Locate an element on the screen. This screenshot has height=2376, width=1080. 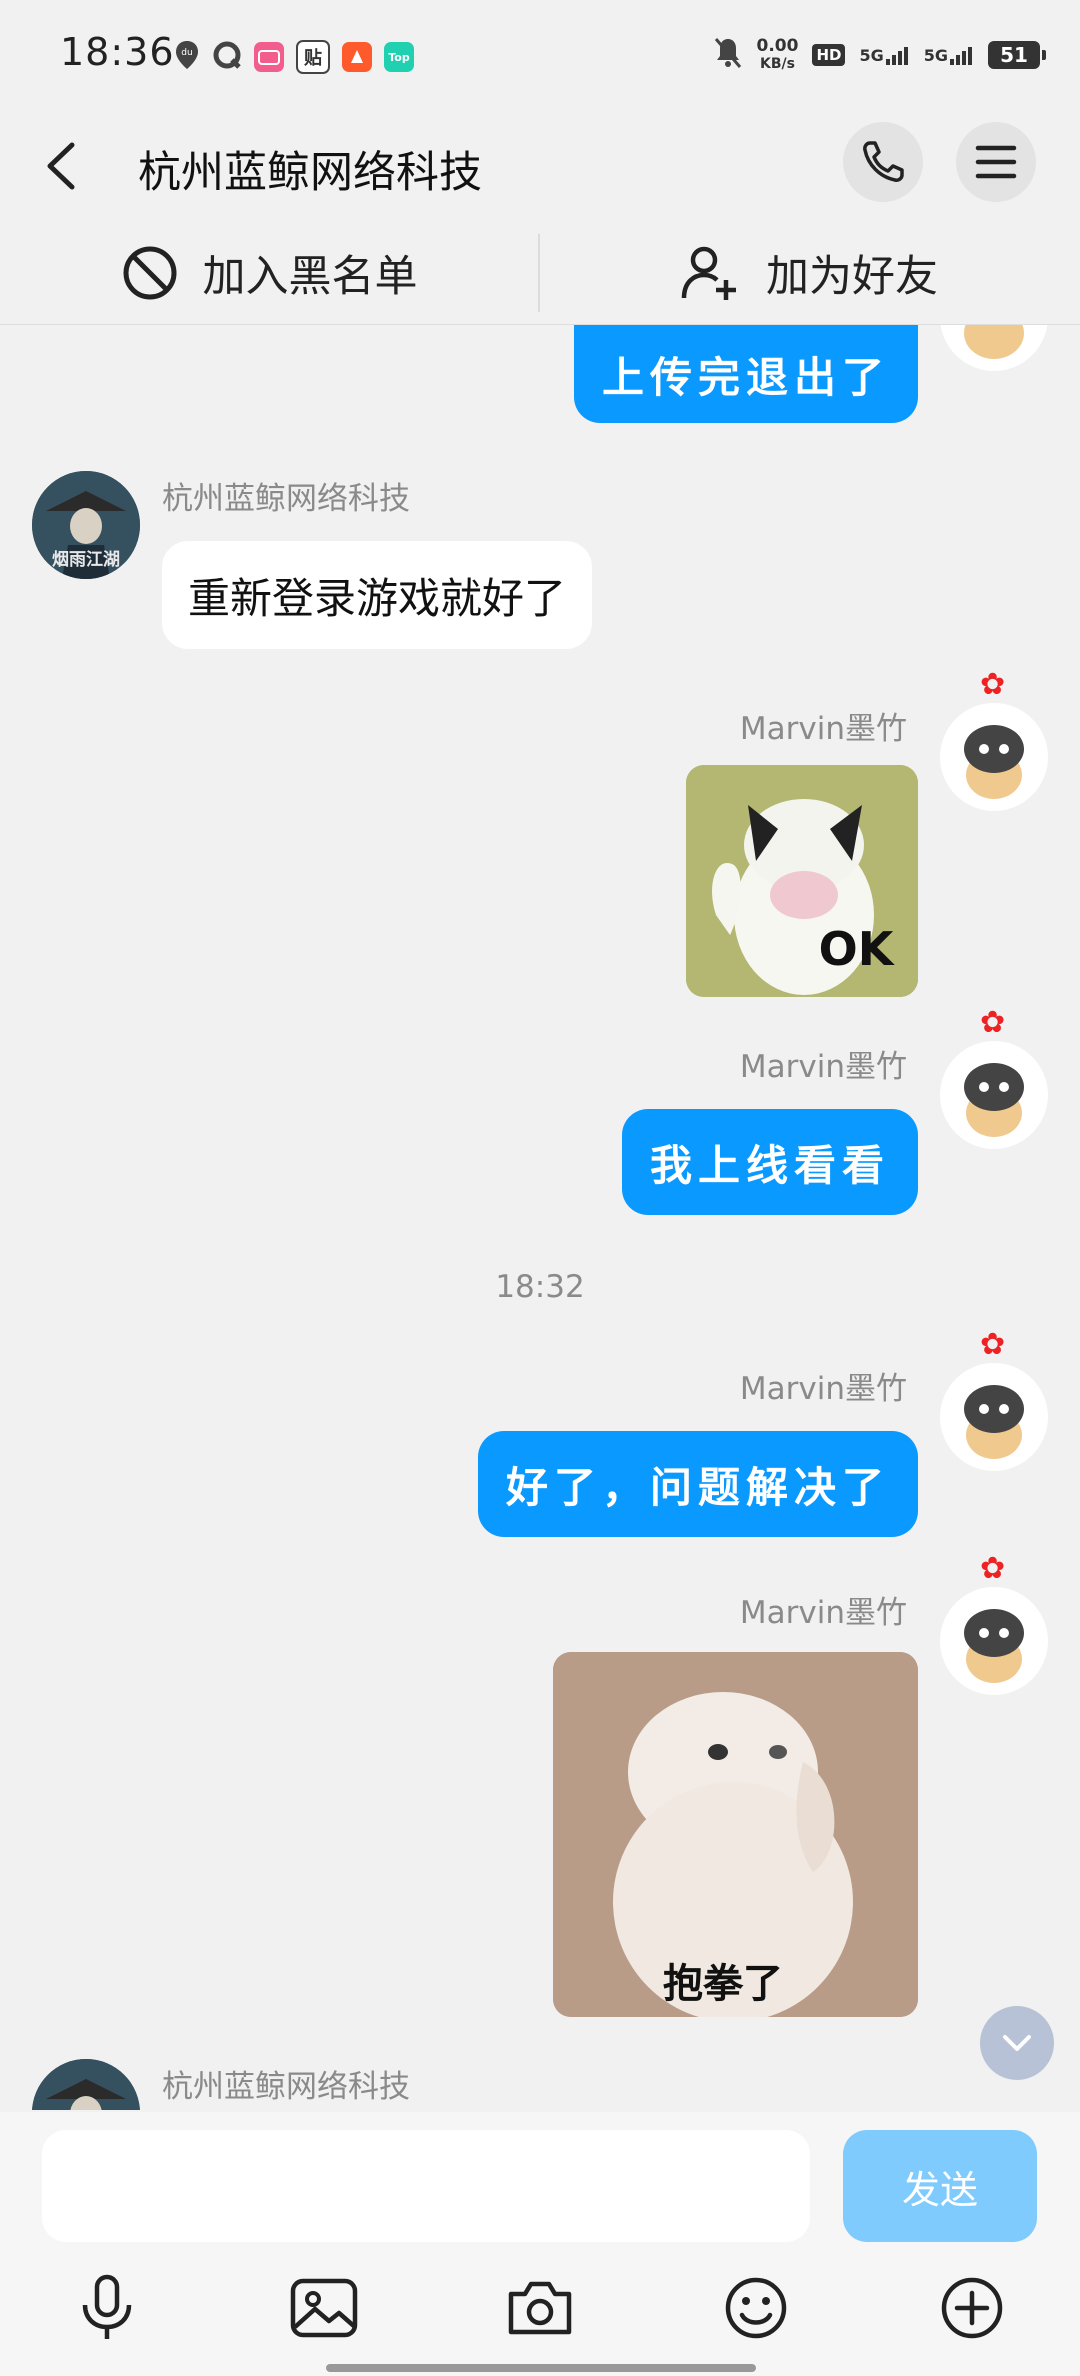
sticker-image: 抱拳了 is located at coordinates (735, 1834).